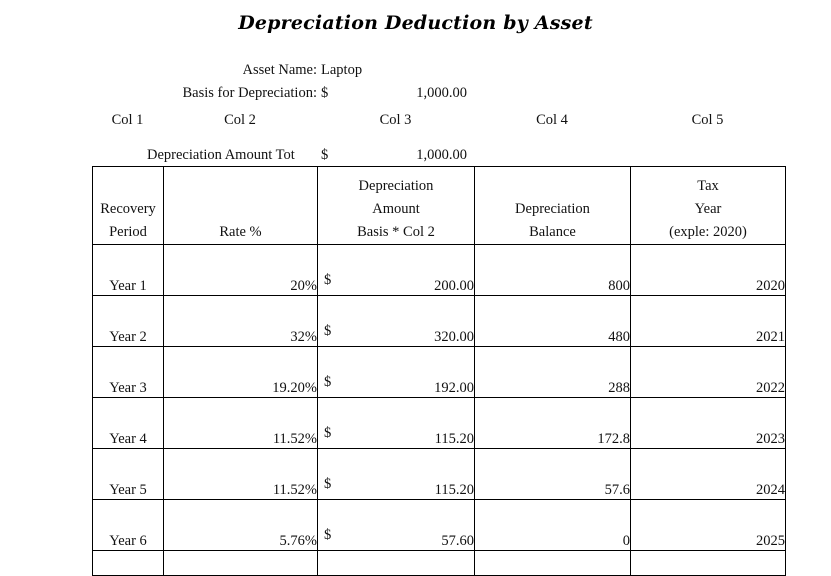  What do you see at coordinates (708, 525) in the screenshot?
I see `cell-tax-year: 2025` at bounding box center [708, 525].